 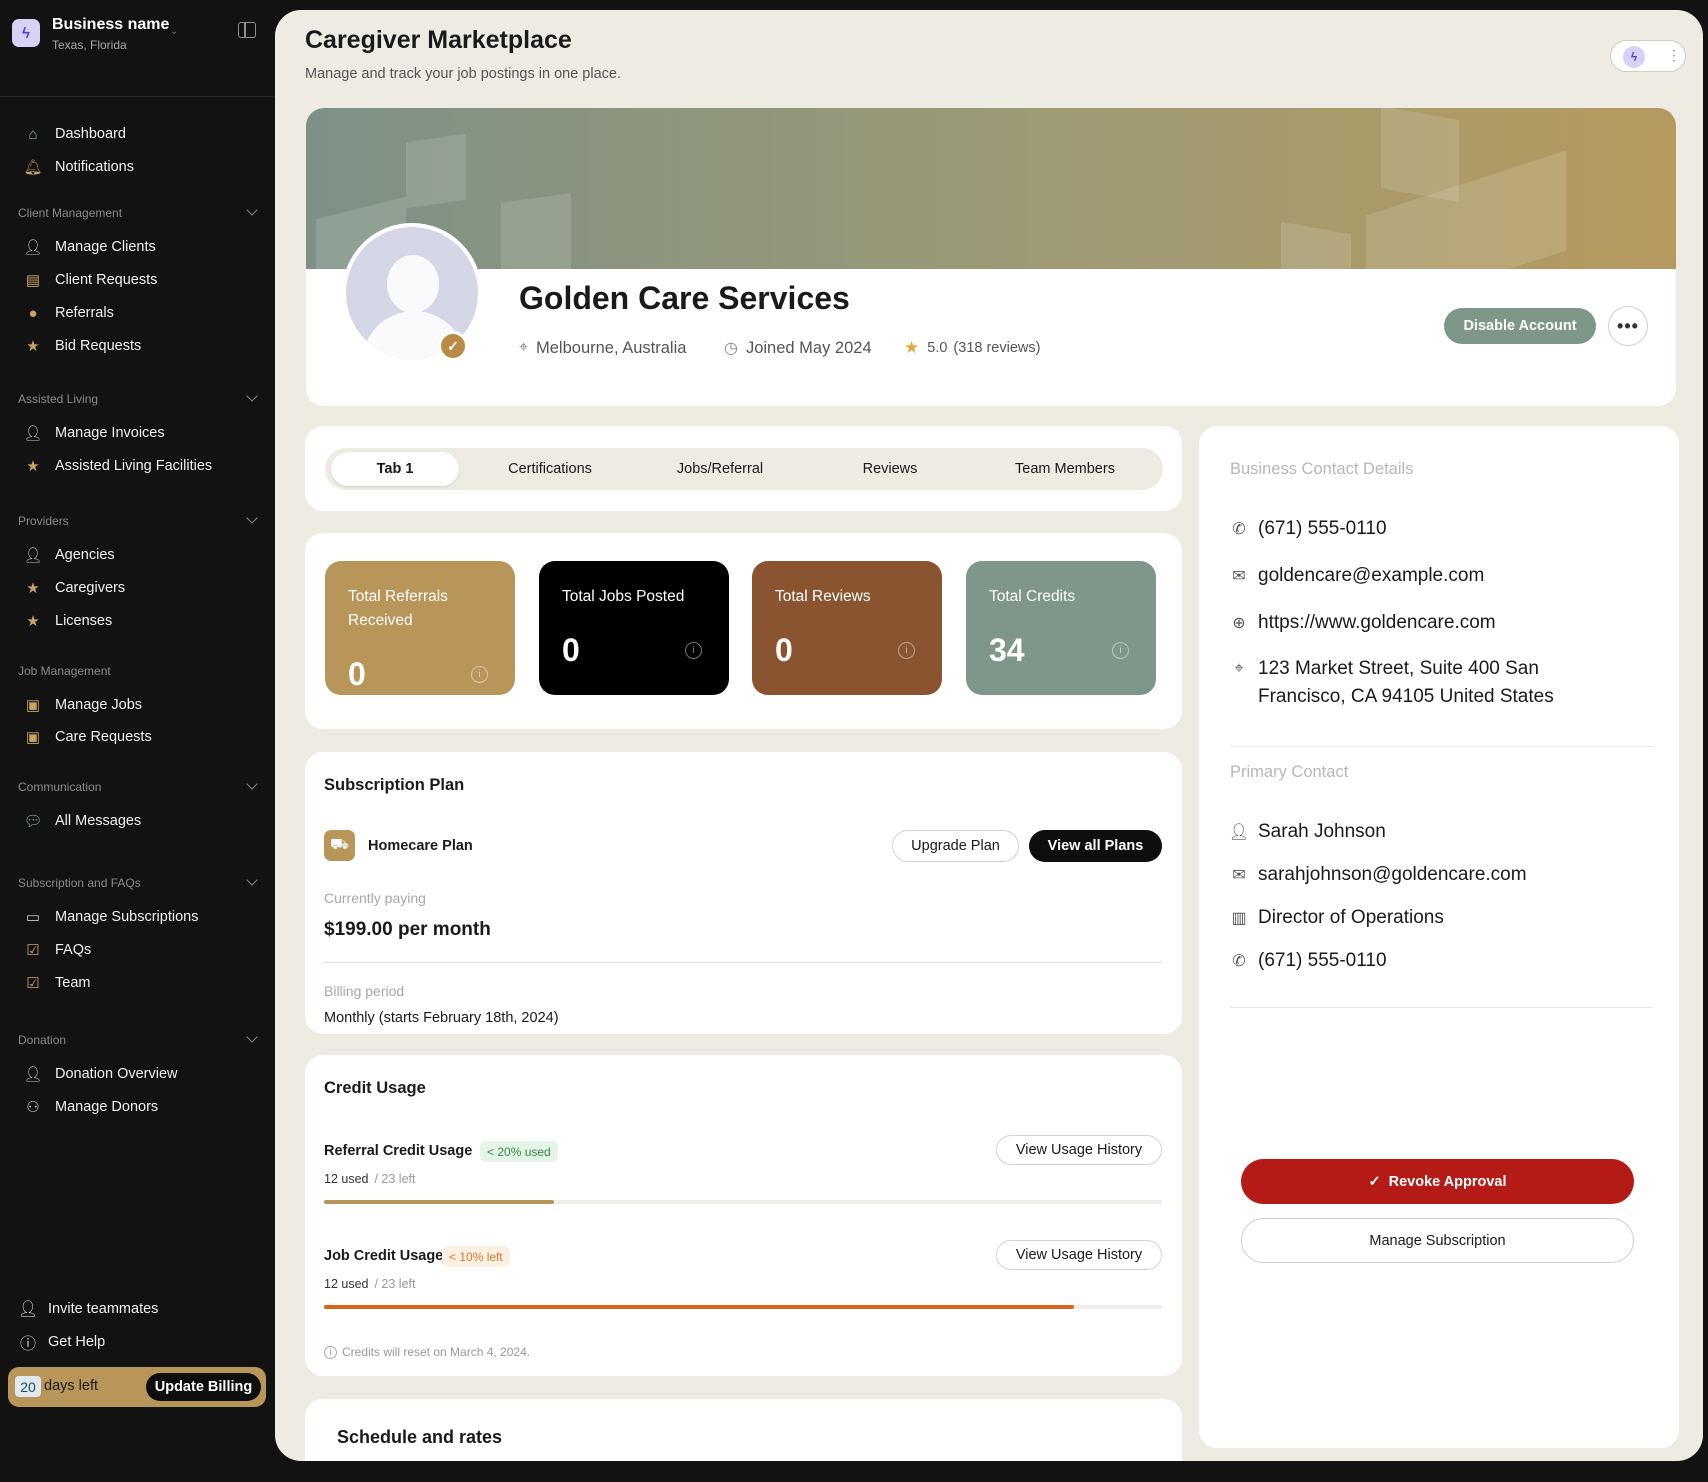 I want to click on tab-team-members: Team Members, so click(x=1065, y=469).